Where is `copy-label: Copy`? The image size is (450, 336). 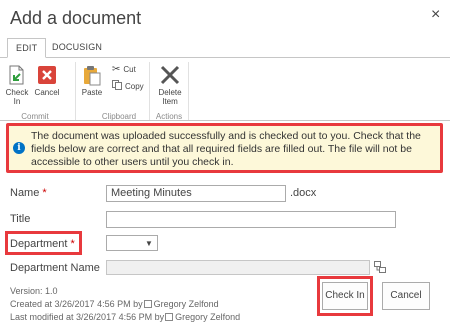
copy-label: Copy is located at coordinates (134, 86).